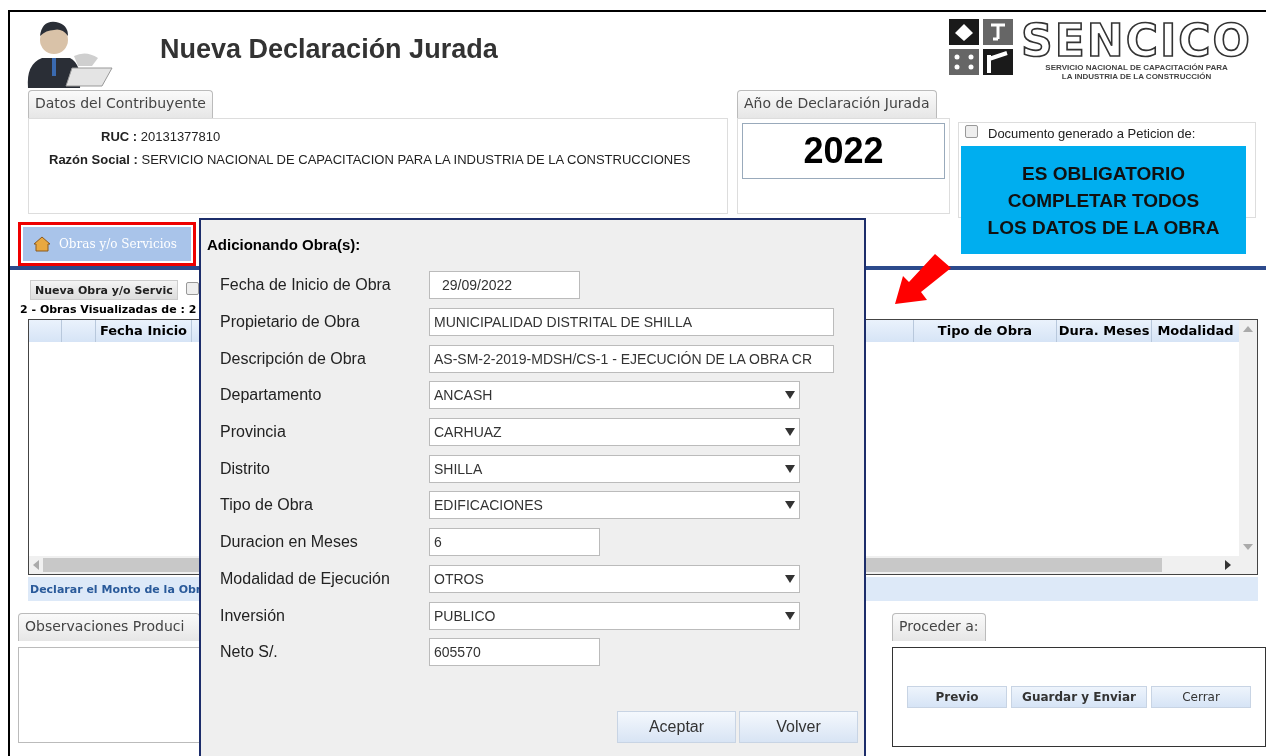 This screenshot has height=756, width=1266. I want to click on field-label: RUC :, so click(119, 136).